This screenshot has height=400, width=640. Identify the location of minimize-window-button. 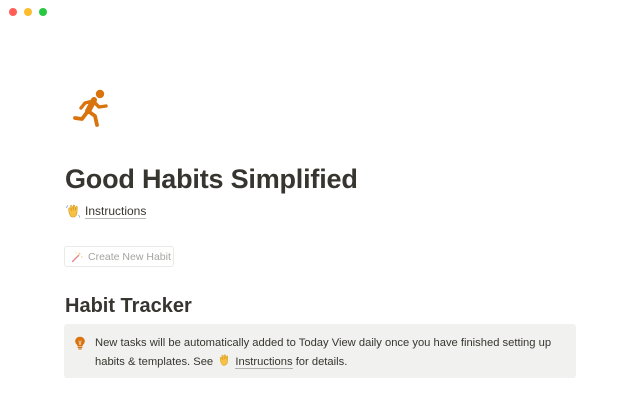
(28, 12).